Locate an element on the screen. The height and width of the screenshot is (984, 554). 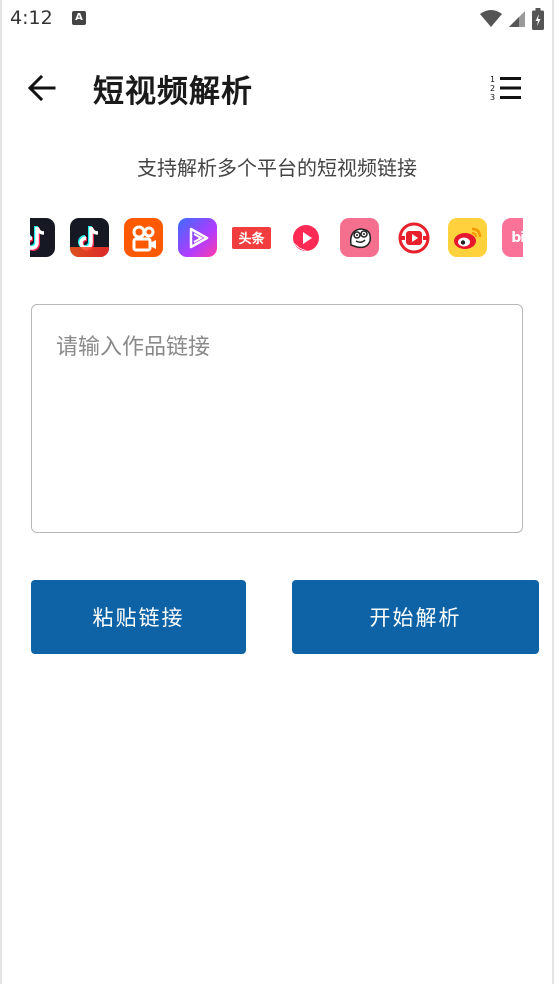
status-time: 4:12 is located at coordinates (31, 18).